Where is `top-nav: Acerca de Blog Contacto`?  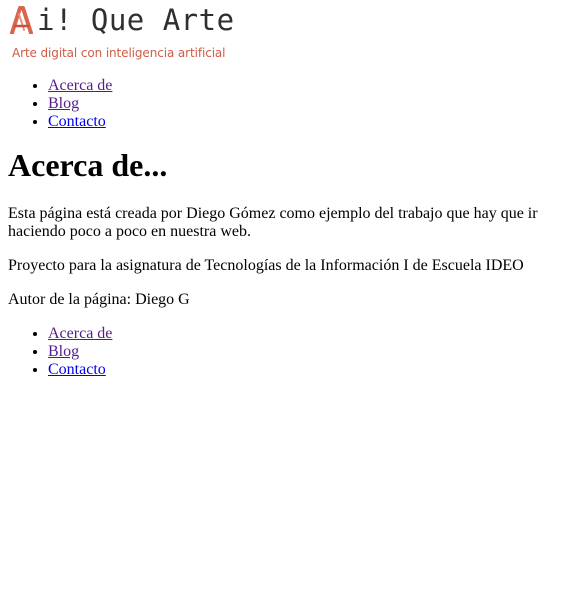
top-nav: Acerca de Blog Contacto is located at coordinates (292, 104).